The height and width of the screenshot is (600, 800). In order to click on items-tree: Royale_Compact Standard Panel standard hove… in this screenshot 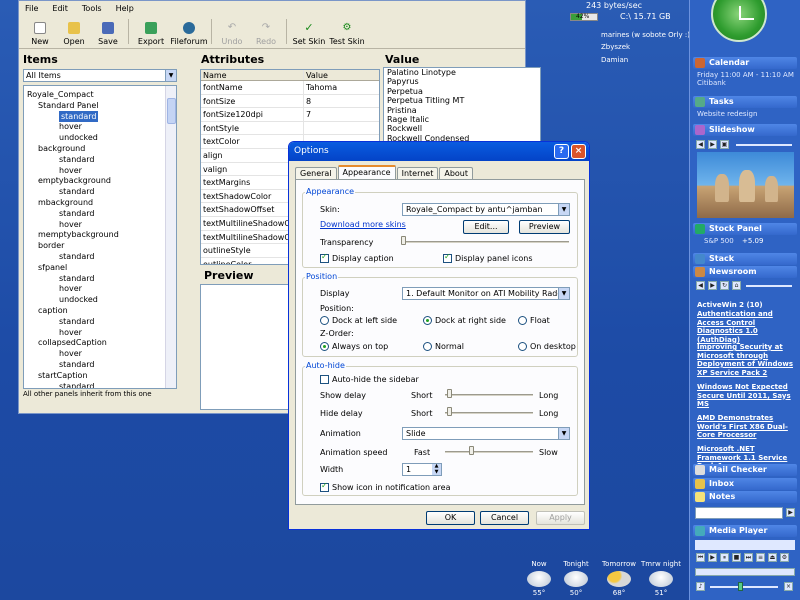, I will do `click(100, 237)`.